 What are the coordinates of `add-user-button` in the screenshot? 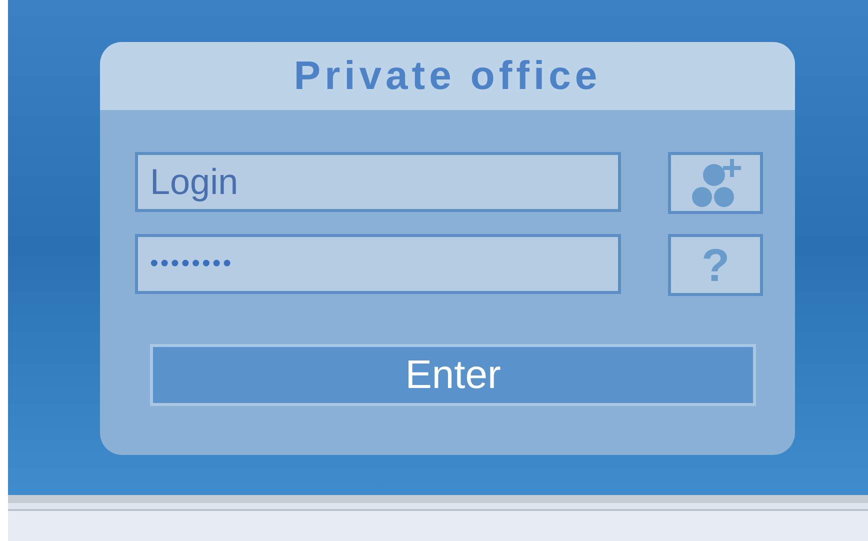 It's located at (715, 183).